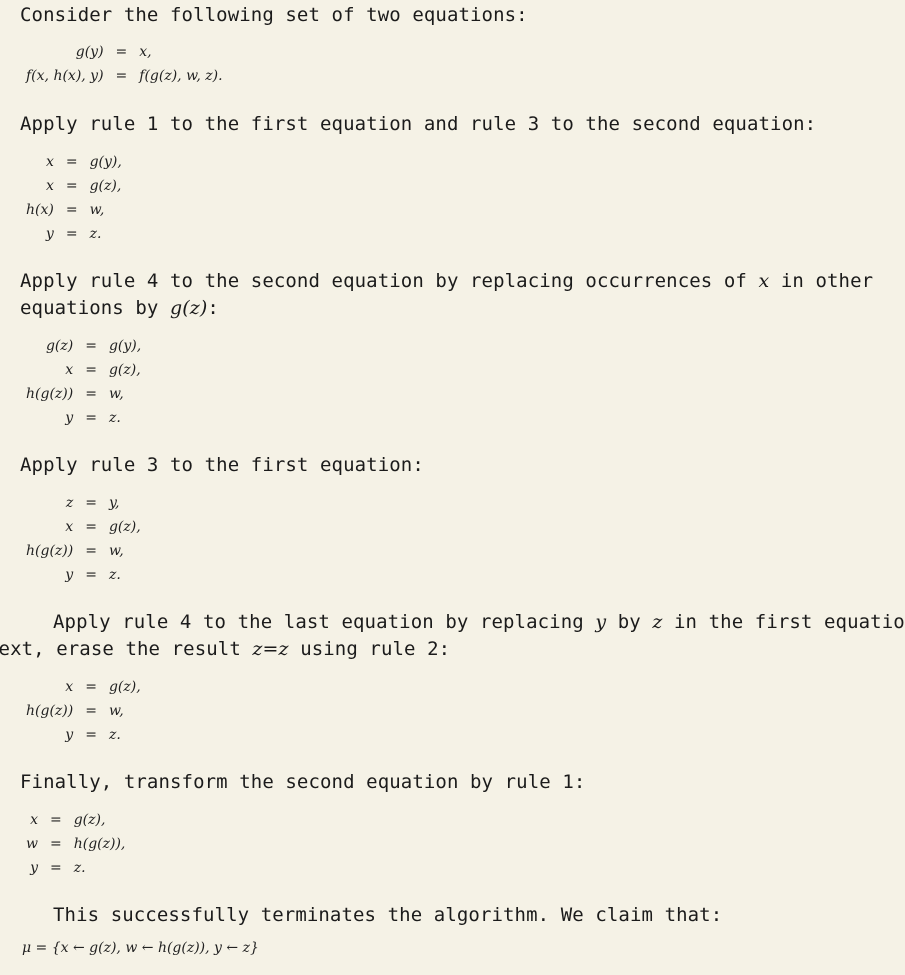 This screenshot has width=905, height=975. What do you see at coordinates (59, 346) in the screenshot?
I see `equation-lhs: g(z)` at bounding box center [59, 346].